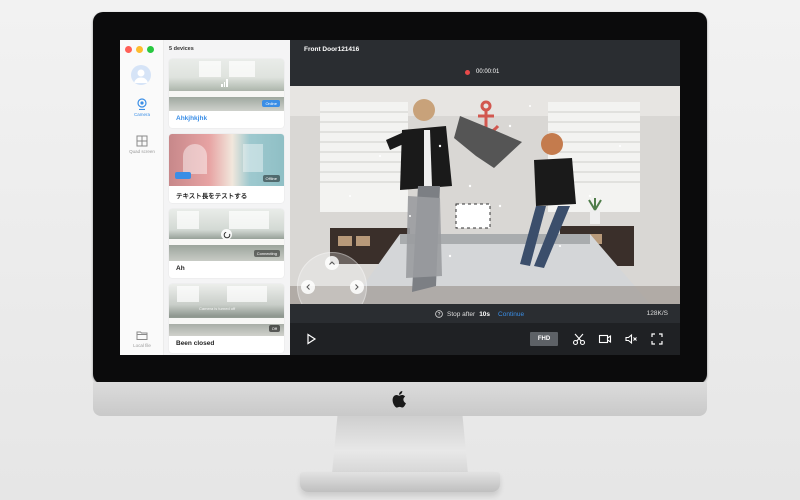 The image size is (800, 500). I want to click on pan-left-button, so click(308, 287).